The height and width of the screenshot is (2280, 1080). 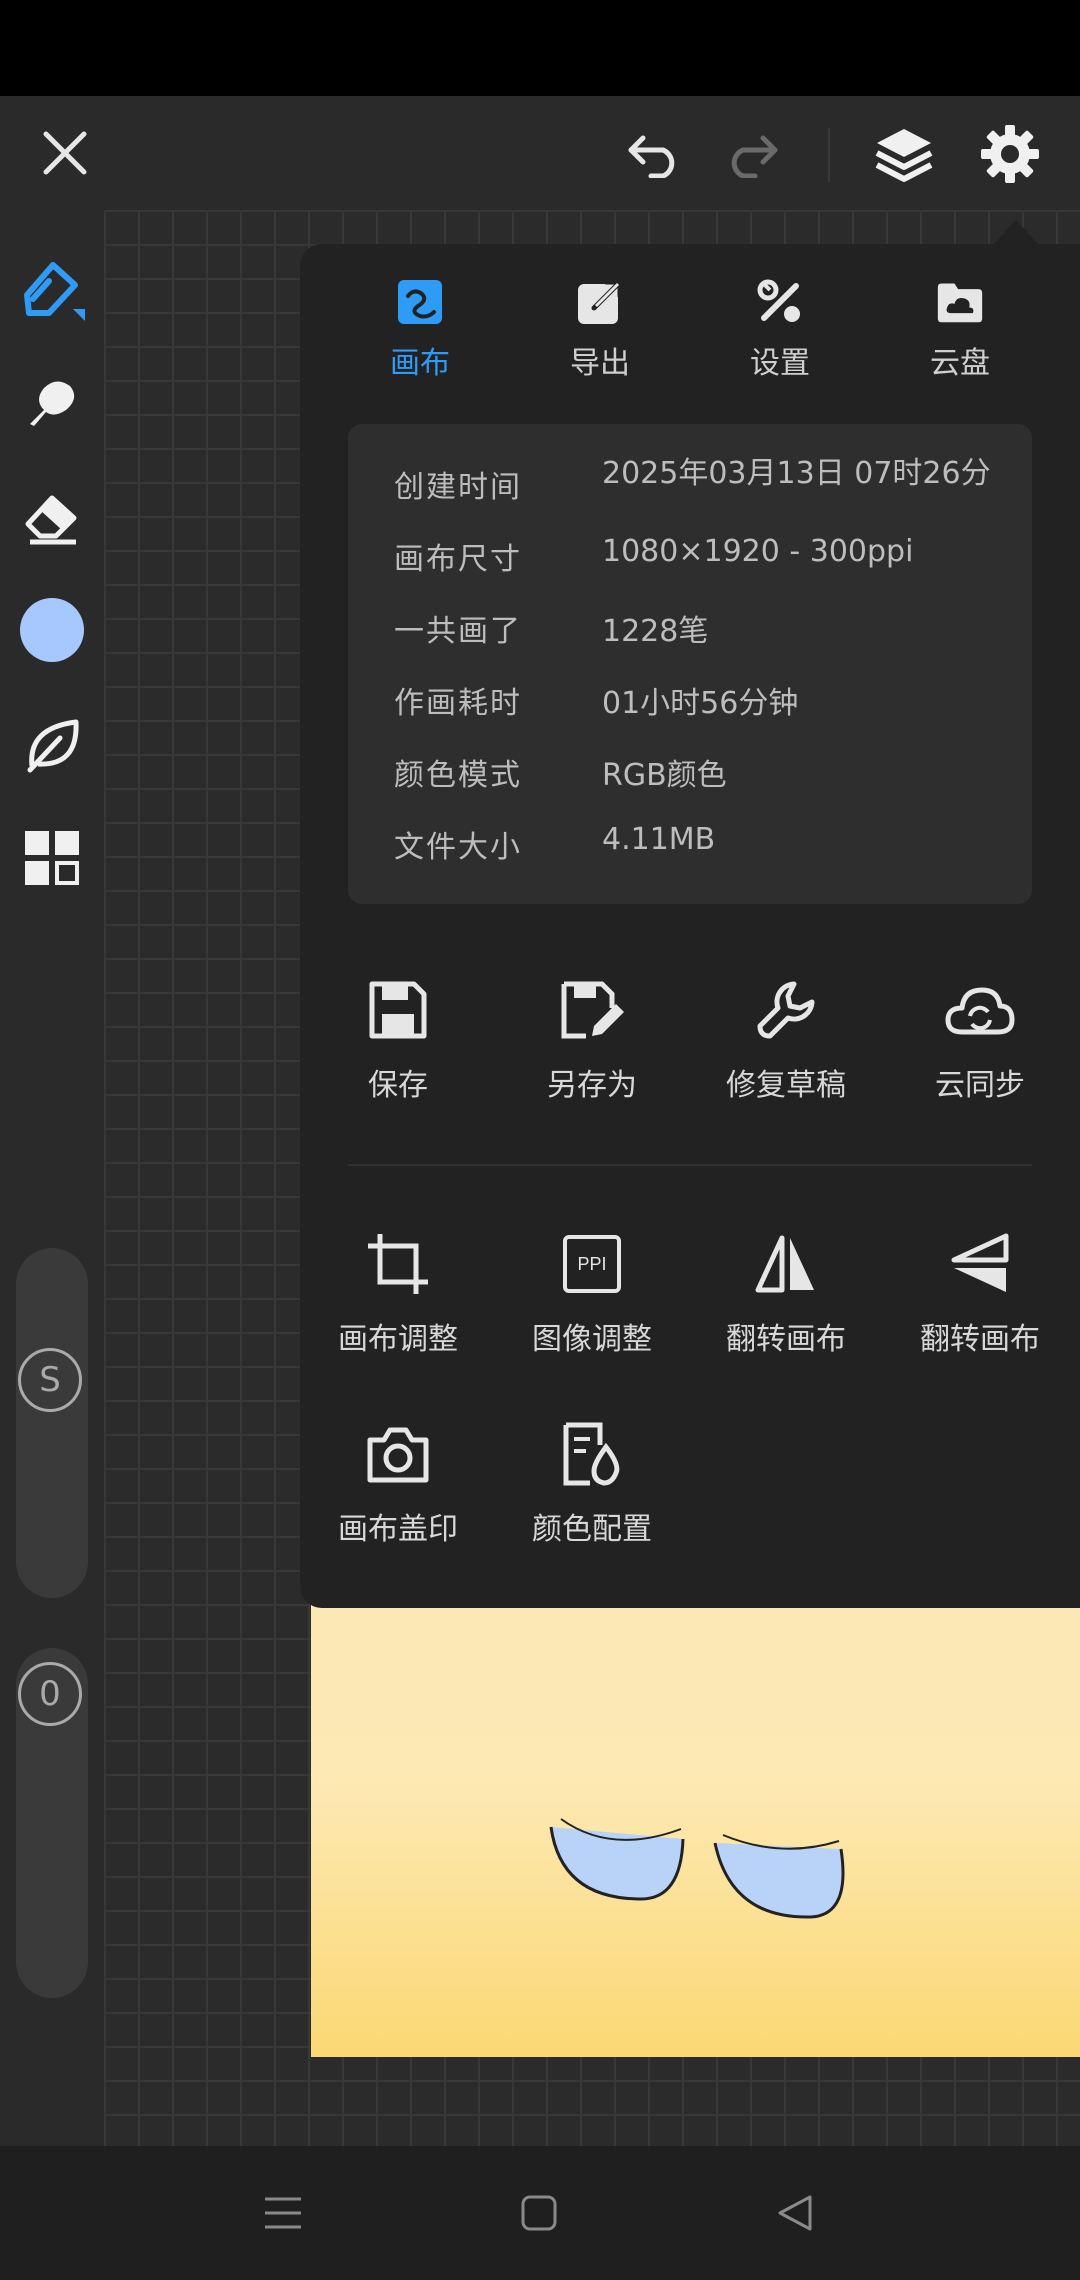 I want to click on info-key: 文件大小, so click(x=458, y=847).